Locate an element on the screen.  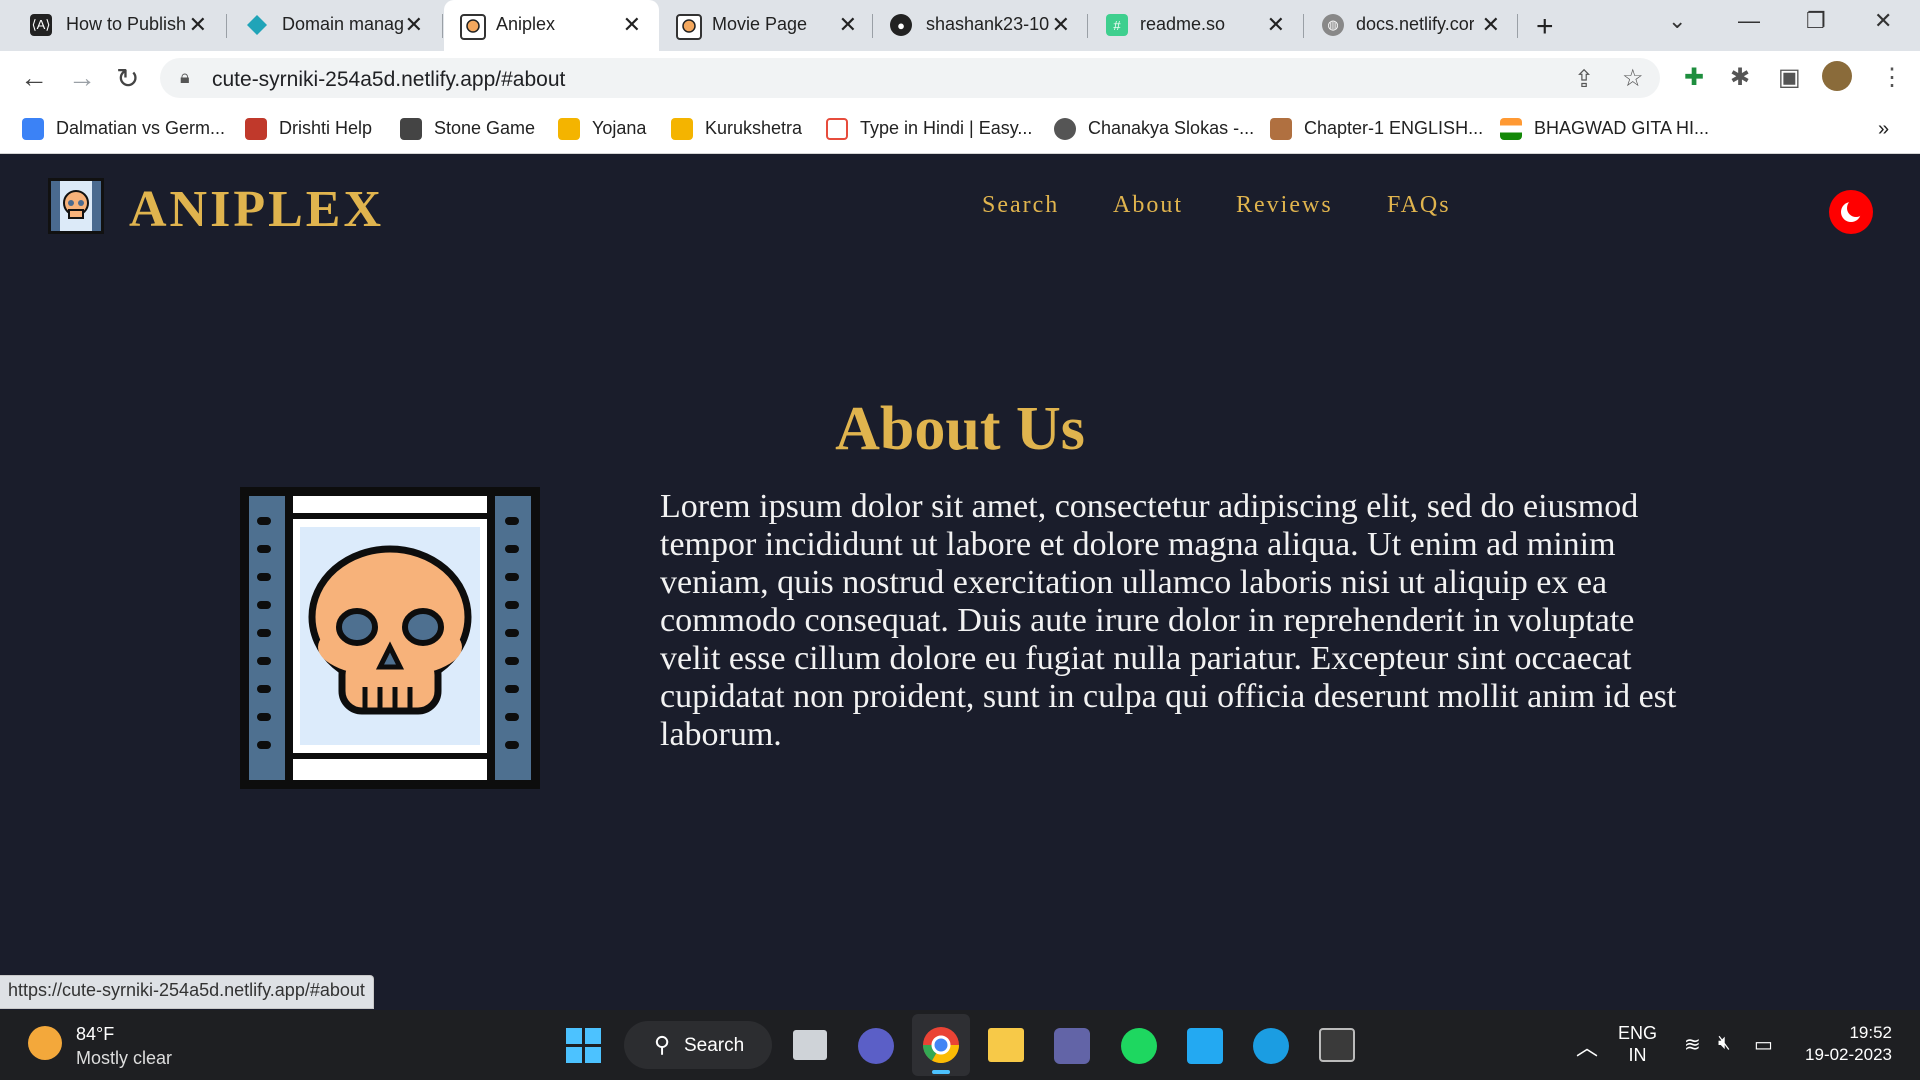
edge-icon is located at coordinates (1271, 1046).